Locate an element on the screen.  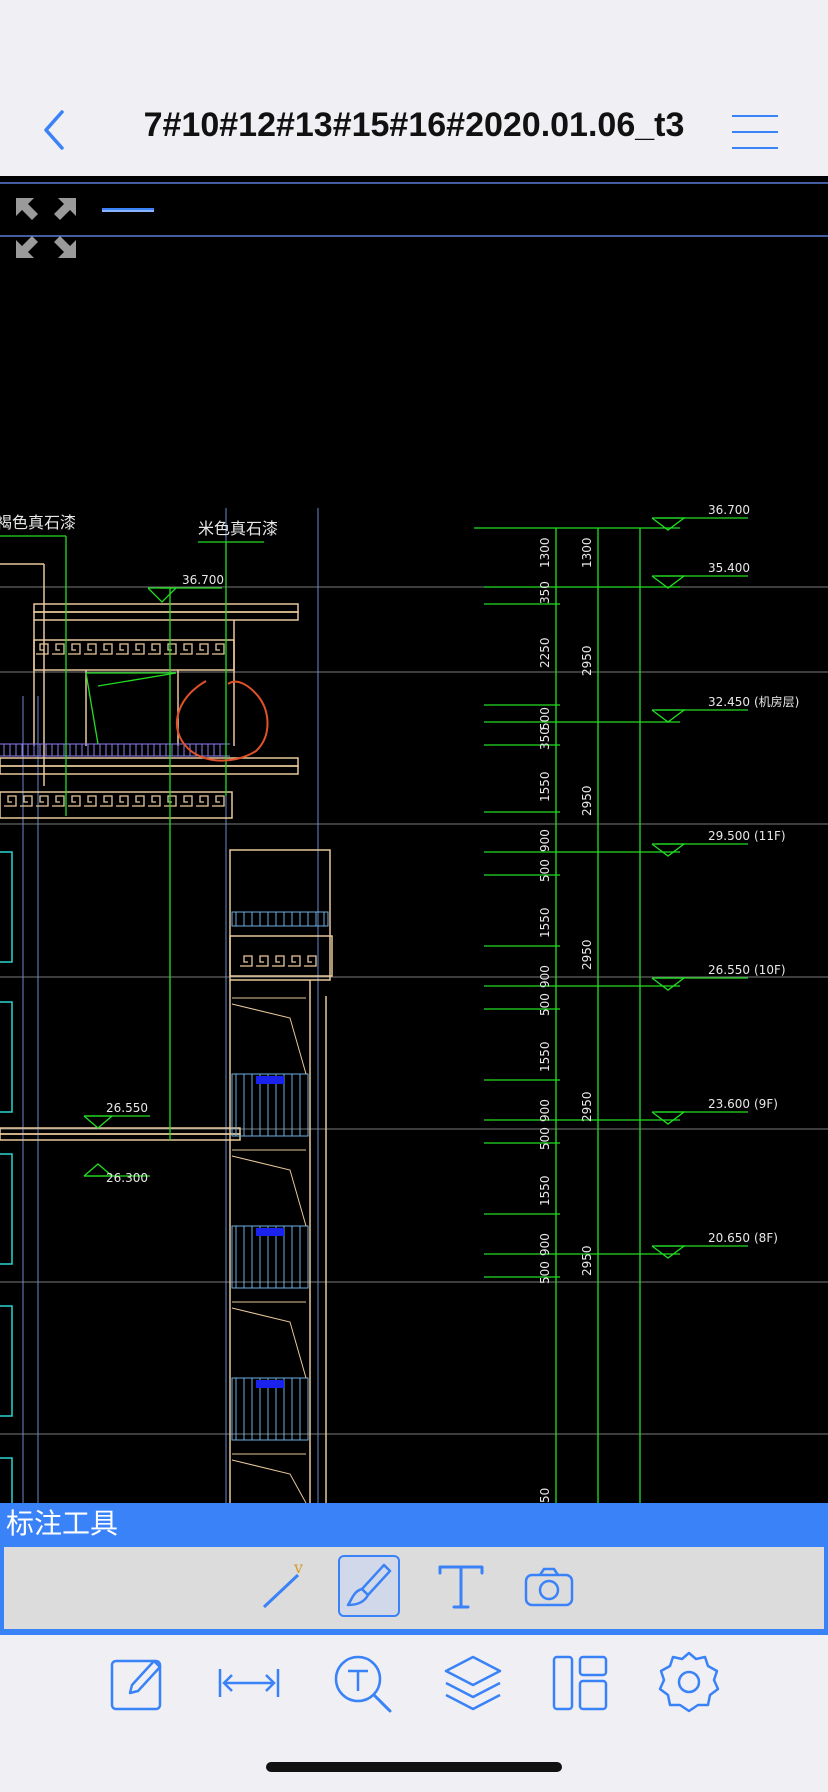
edit-tab is located at coordinates (137, 1682).